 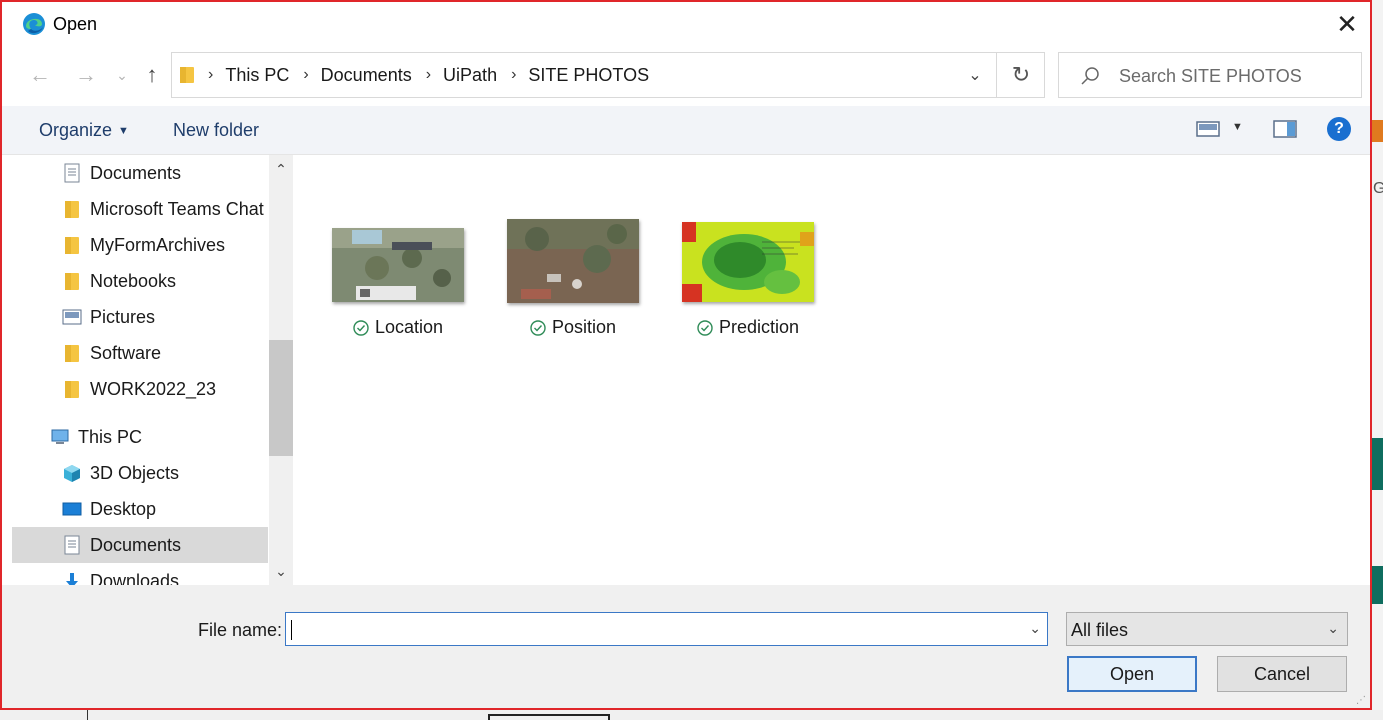 I want to click on nav-item-label: Notebooks, so click(x=133, y=280).